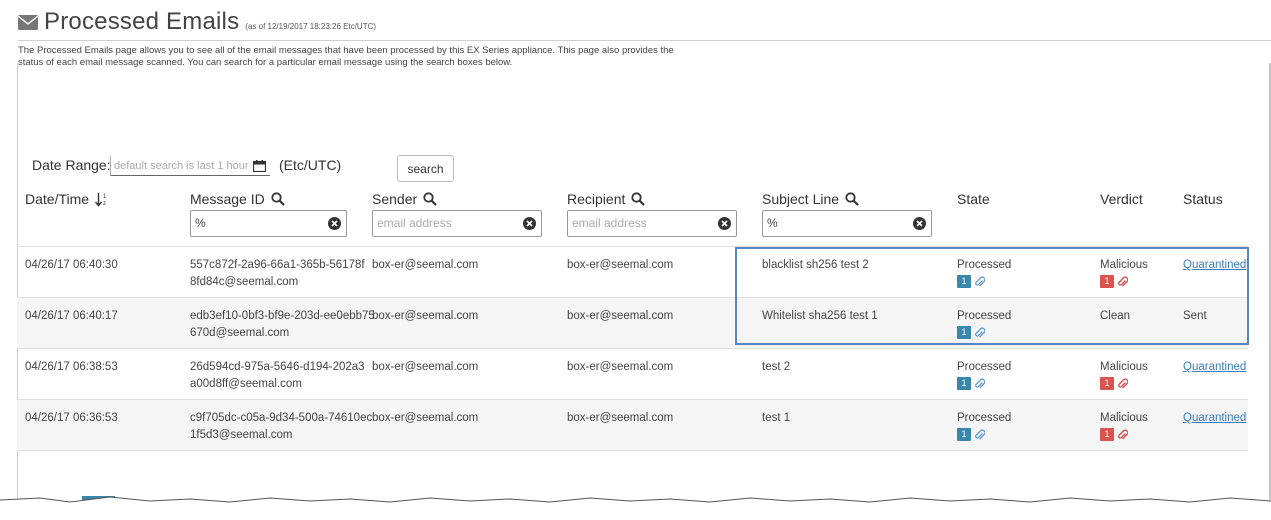 Image resolution: width=1271 pixels, height=520 pixels. Describe the element at coordinates (652, 223) in the screenshot. I see `recipient-filter-input: email address` at that location.